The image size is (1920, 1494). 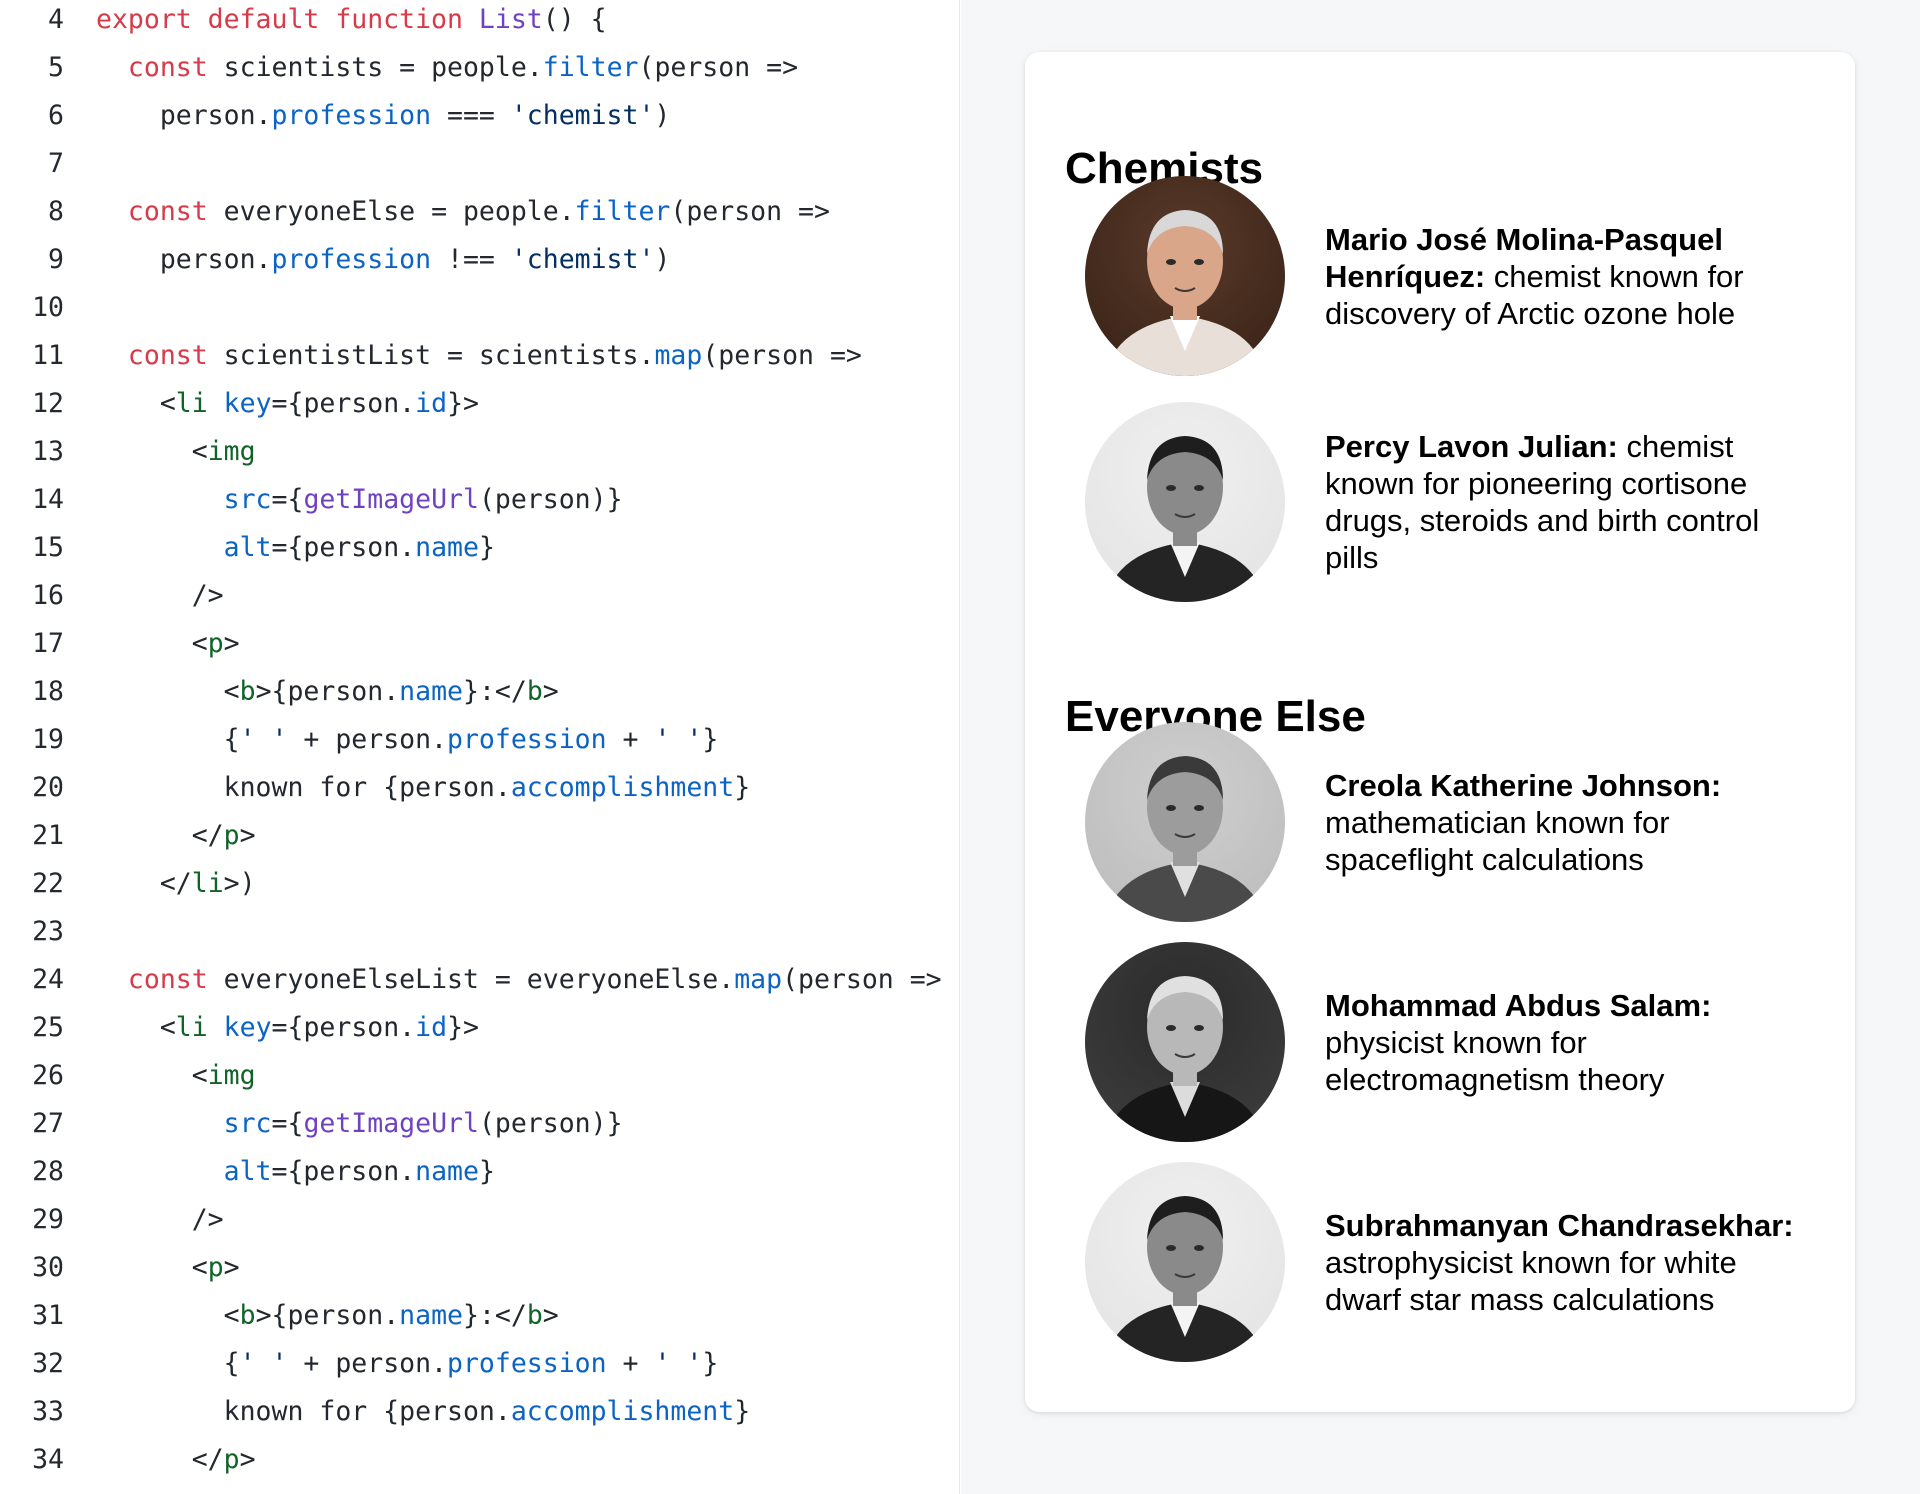 I want to click on code-line: 18 <b>{person.name}:</b>, so click(x=479, y=696).